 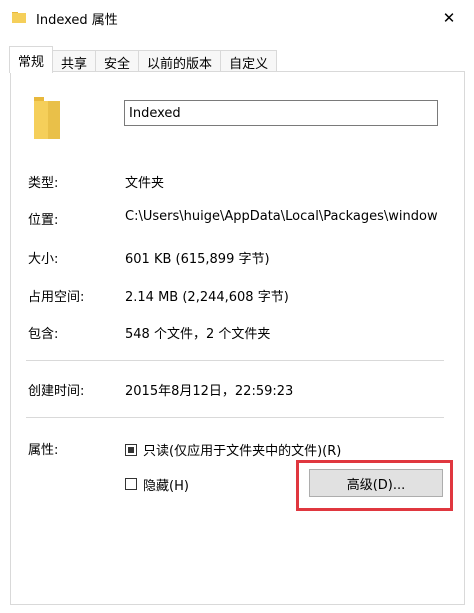 I want to click on size-label: 大小:, so click(x=43, y=259).